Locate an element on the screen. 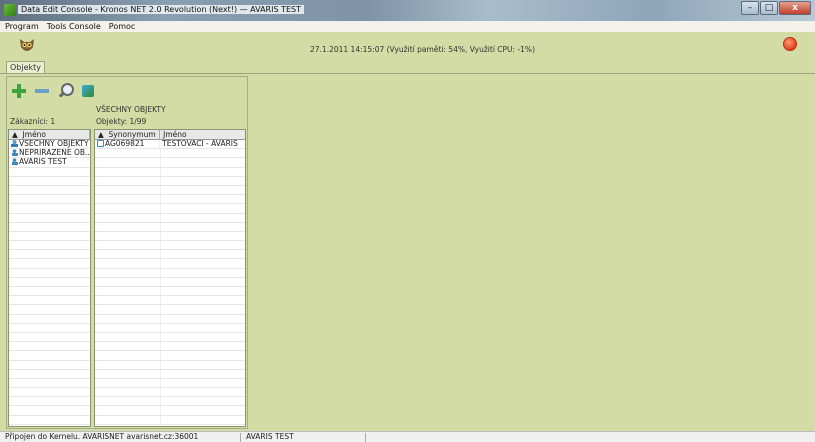 The image size is (815, 442). menu-help: Pomoc is located at coordinates (122, 26).